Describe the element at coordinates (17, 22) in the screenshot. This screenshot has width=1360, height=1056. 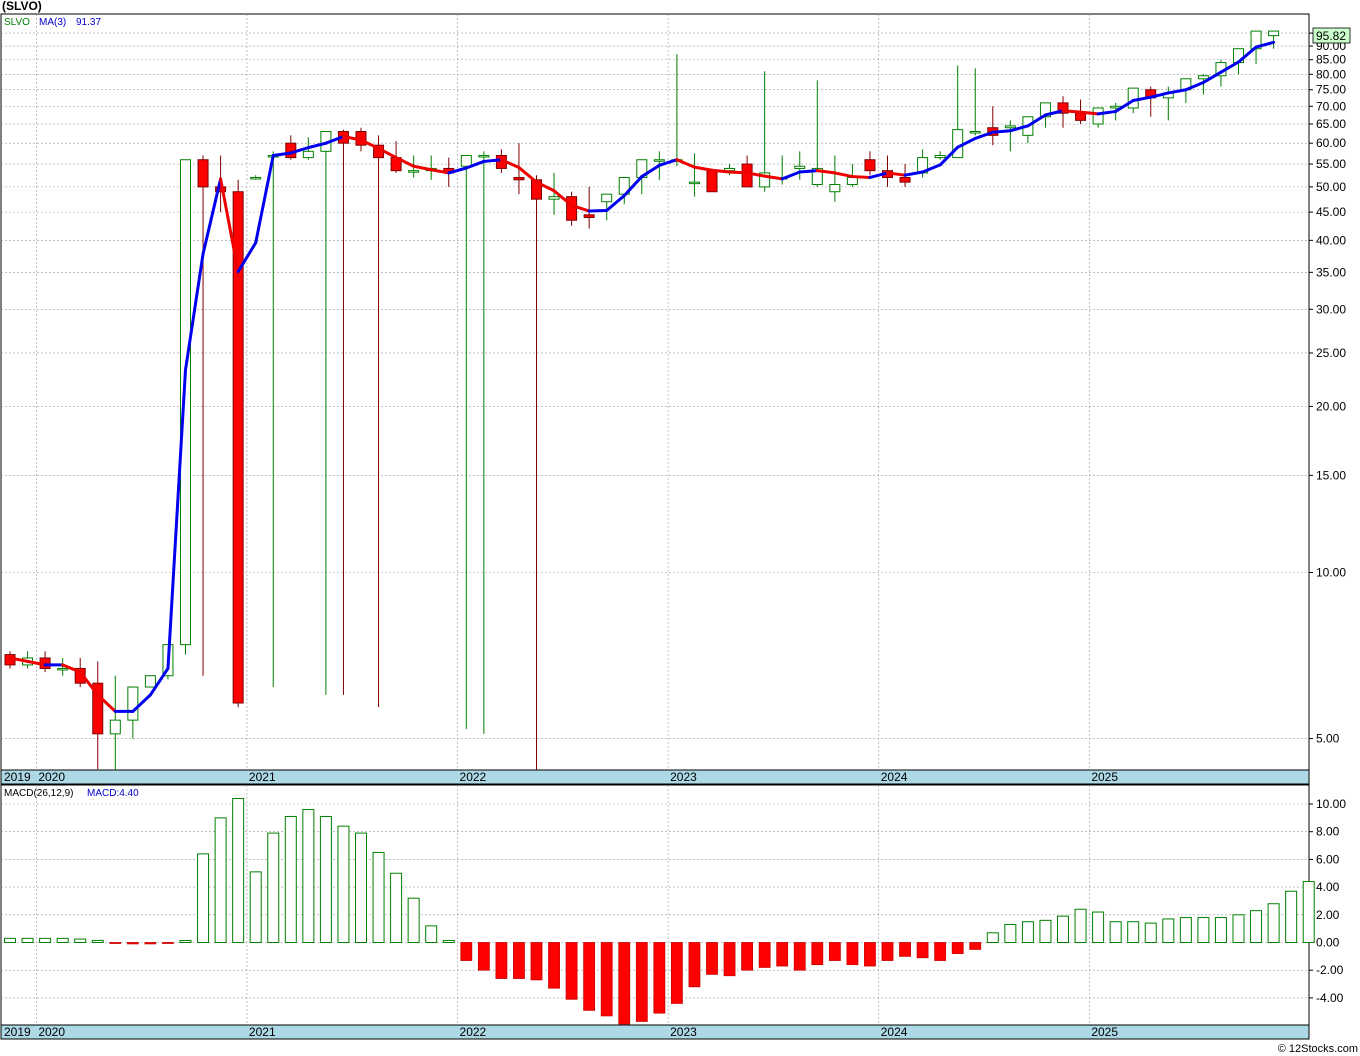
I see `price-legend-symbol: SLVO` at that location.